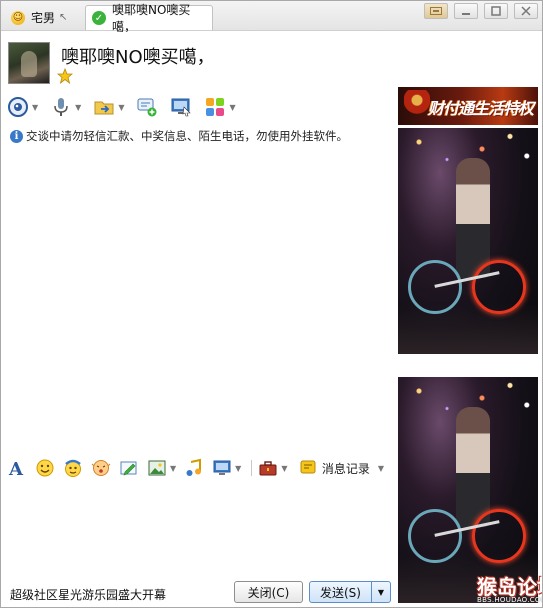  I want to click on video-call-button: ▼, so click(22, 107).